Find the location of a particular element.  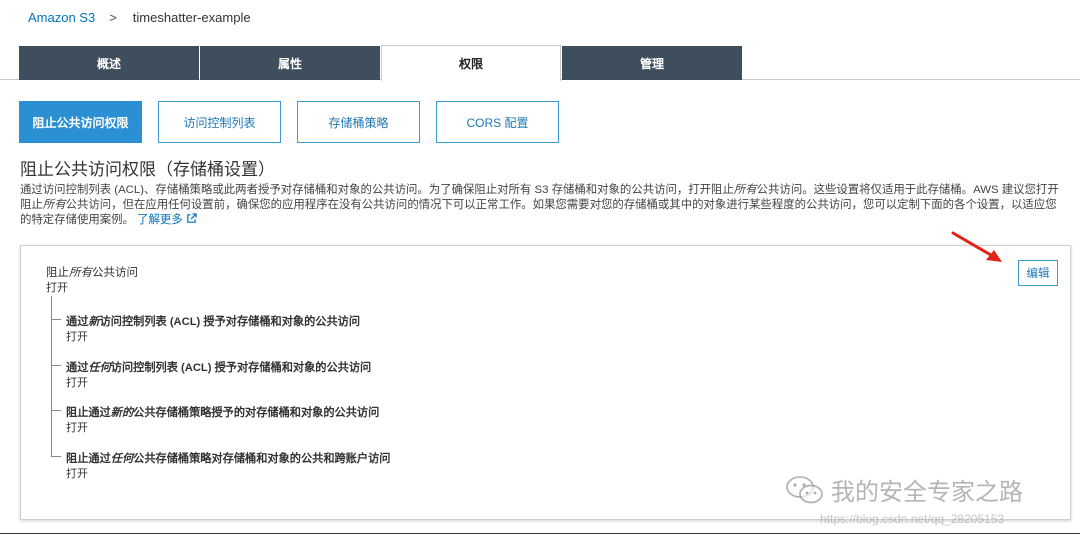

red-arrow-annotation-icon is located at coordinates (976, 246).